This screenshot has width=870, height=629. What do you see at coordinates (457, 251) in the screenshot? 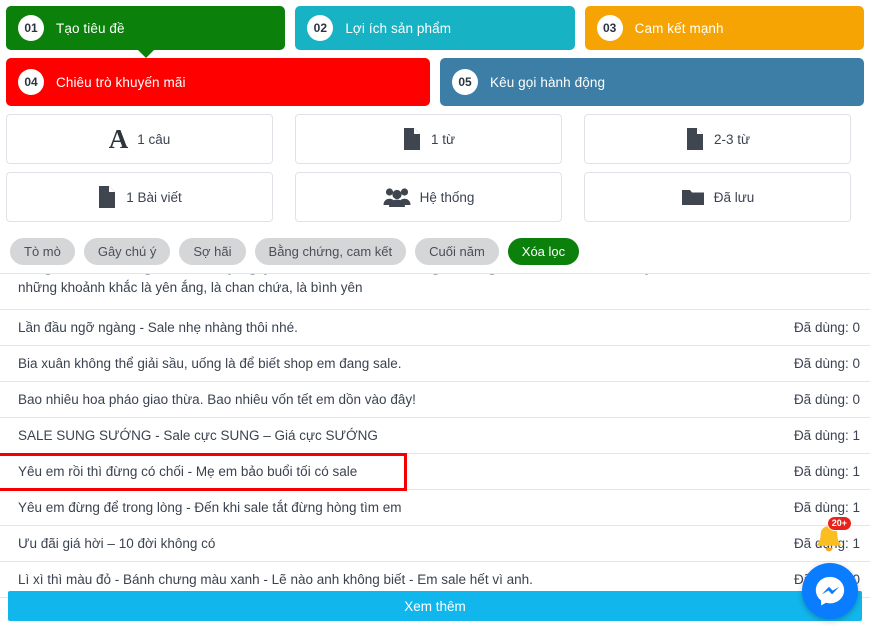
I see `filter-chip-cuoi-nam: Cuối năm` at bounding box center [457, 251].